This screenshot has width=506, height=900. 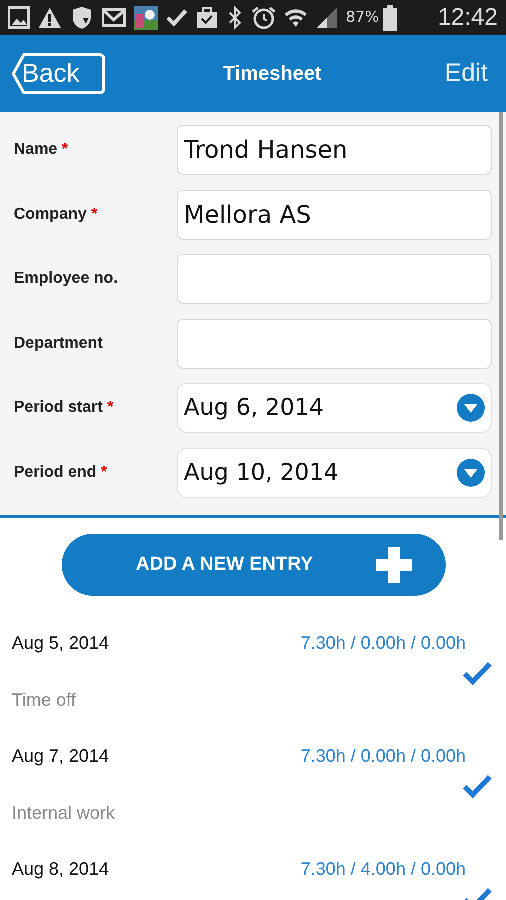 I want to click on field-label: Department, so click(x=59, y=344).